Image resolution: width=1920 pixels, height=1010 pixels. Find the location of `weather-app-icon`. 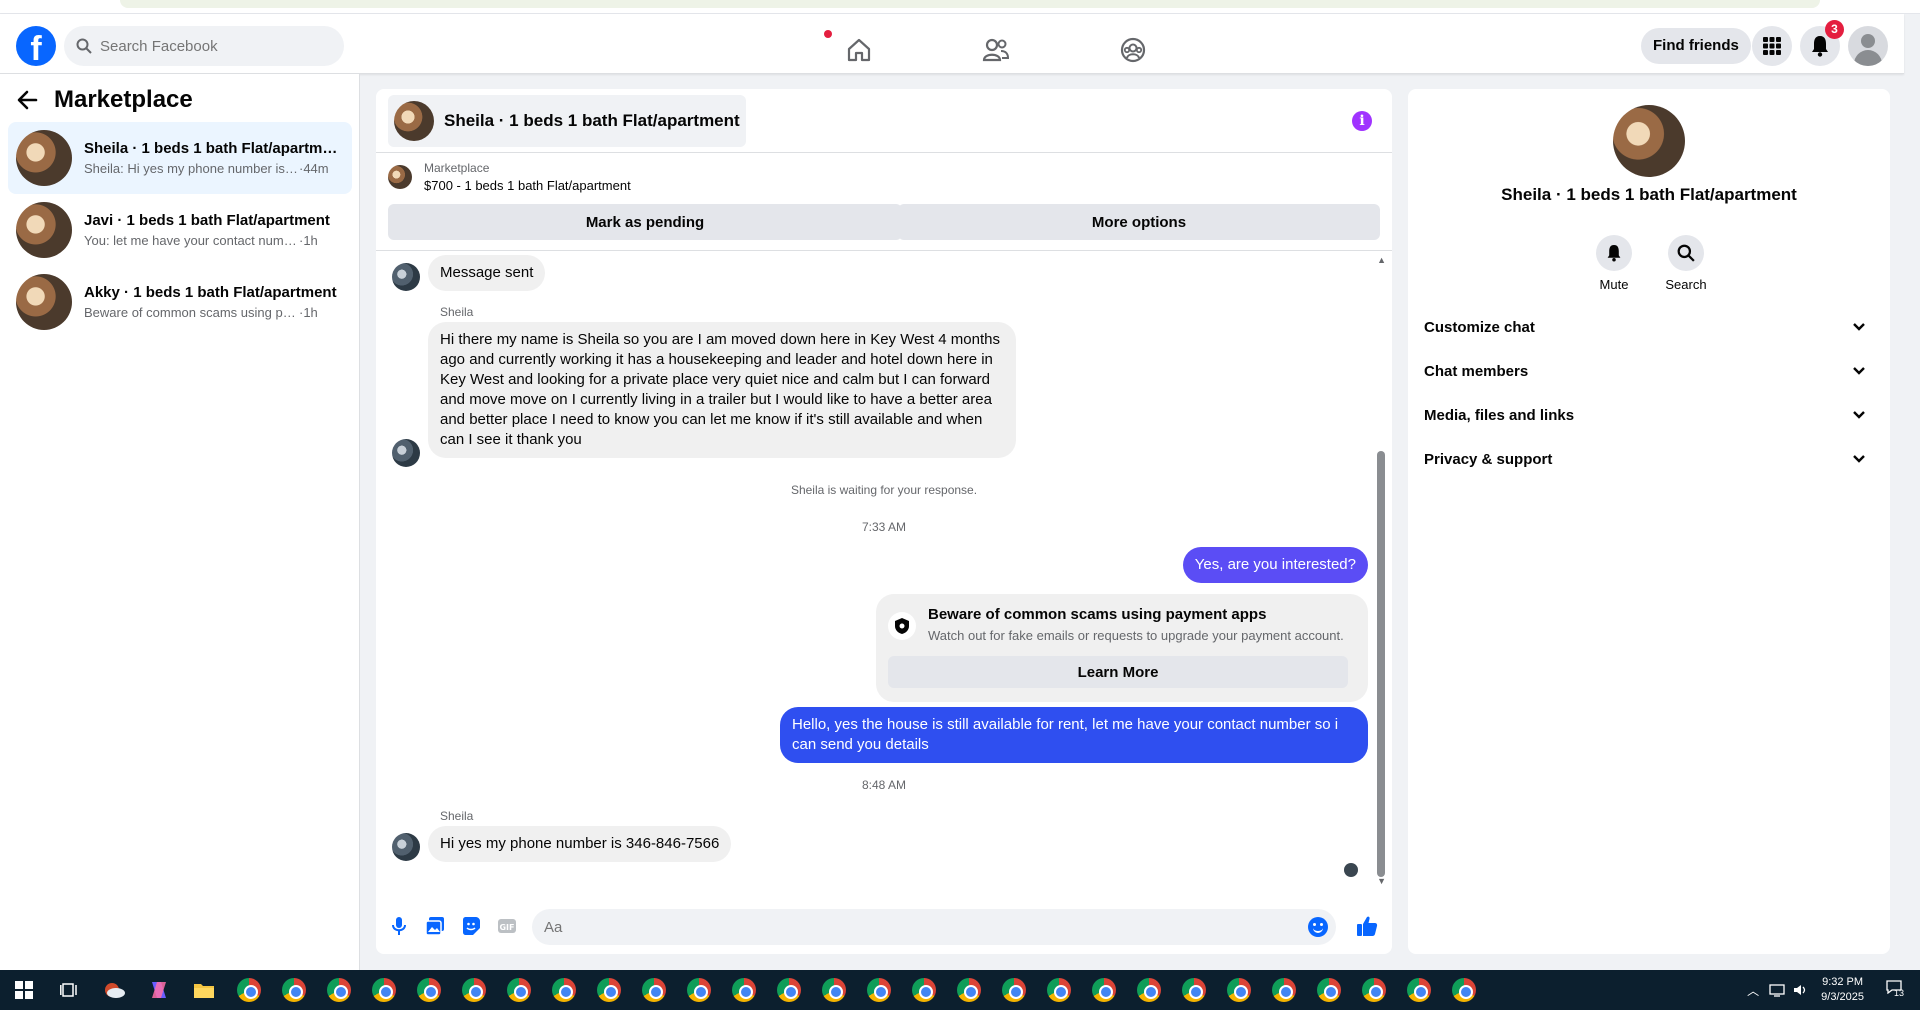

weather-app-icon is located at coordinates (115, 990).